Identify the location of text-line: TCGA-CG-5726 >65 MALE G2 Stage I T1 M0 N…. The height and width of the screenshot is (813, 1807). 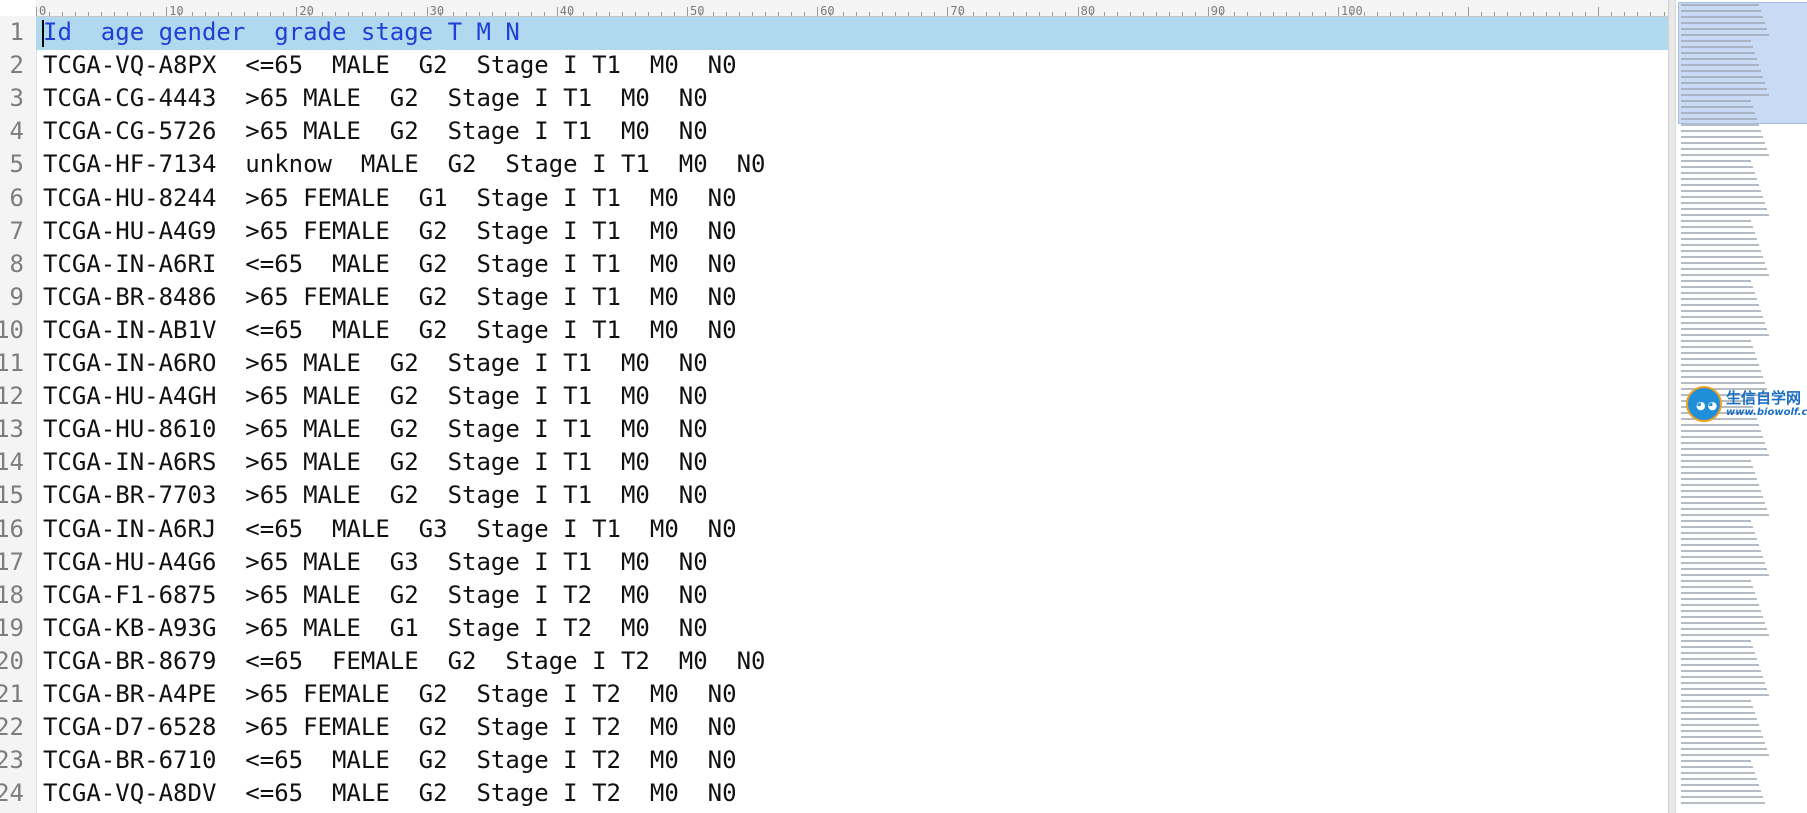
(375, 131).